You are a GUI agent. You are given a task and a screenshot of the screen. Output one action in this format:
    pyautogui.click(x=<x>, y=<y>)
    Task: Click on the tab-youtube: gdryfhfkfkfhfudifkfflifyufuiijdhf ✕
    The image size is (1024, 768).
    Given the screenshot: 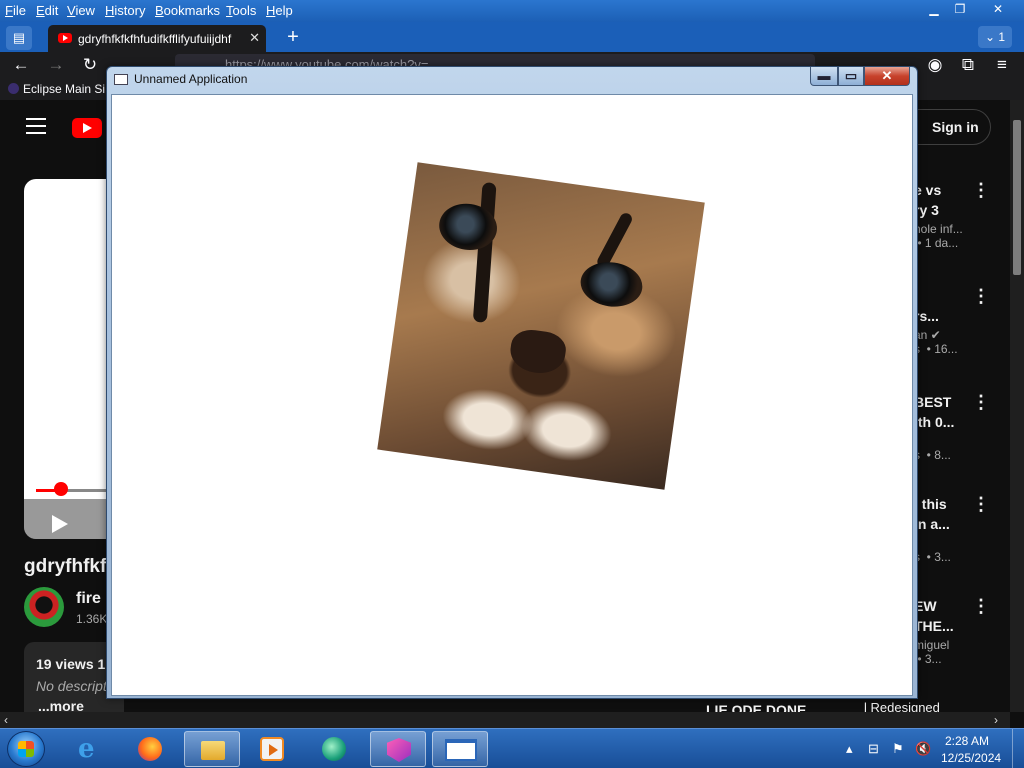 What is the action you would take?
    pyautogui.click(x=157, y=38)
    